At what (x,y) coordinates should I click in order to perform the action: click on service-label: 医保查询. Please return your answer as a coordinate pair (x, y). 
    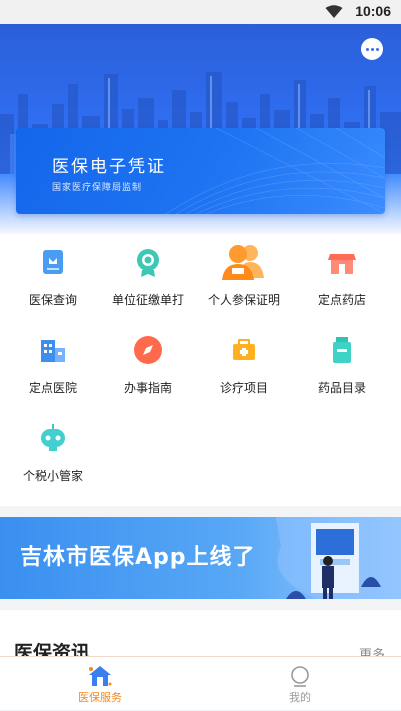
    Looking at the image, I should click on (52, 300).